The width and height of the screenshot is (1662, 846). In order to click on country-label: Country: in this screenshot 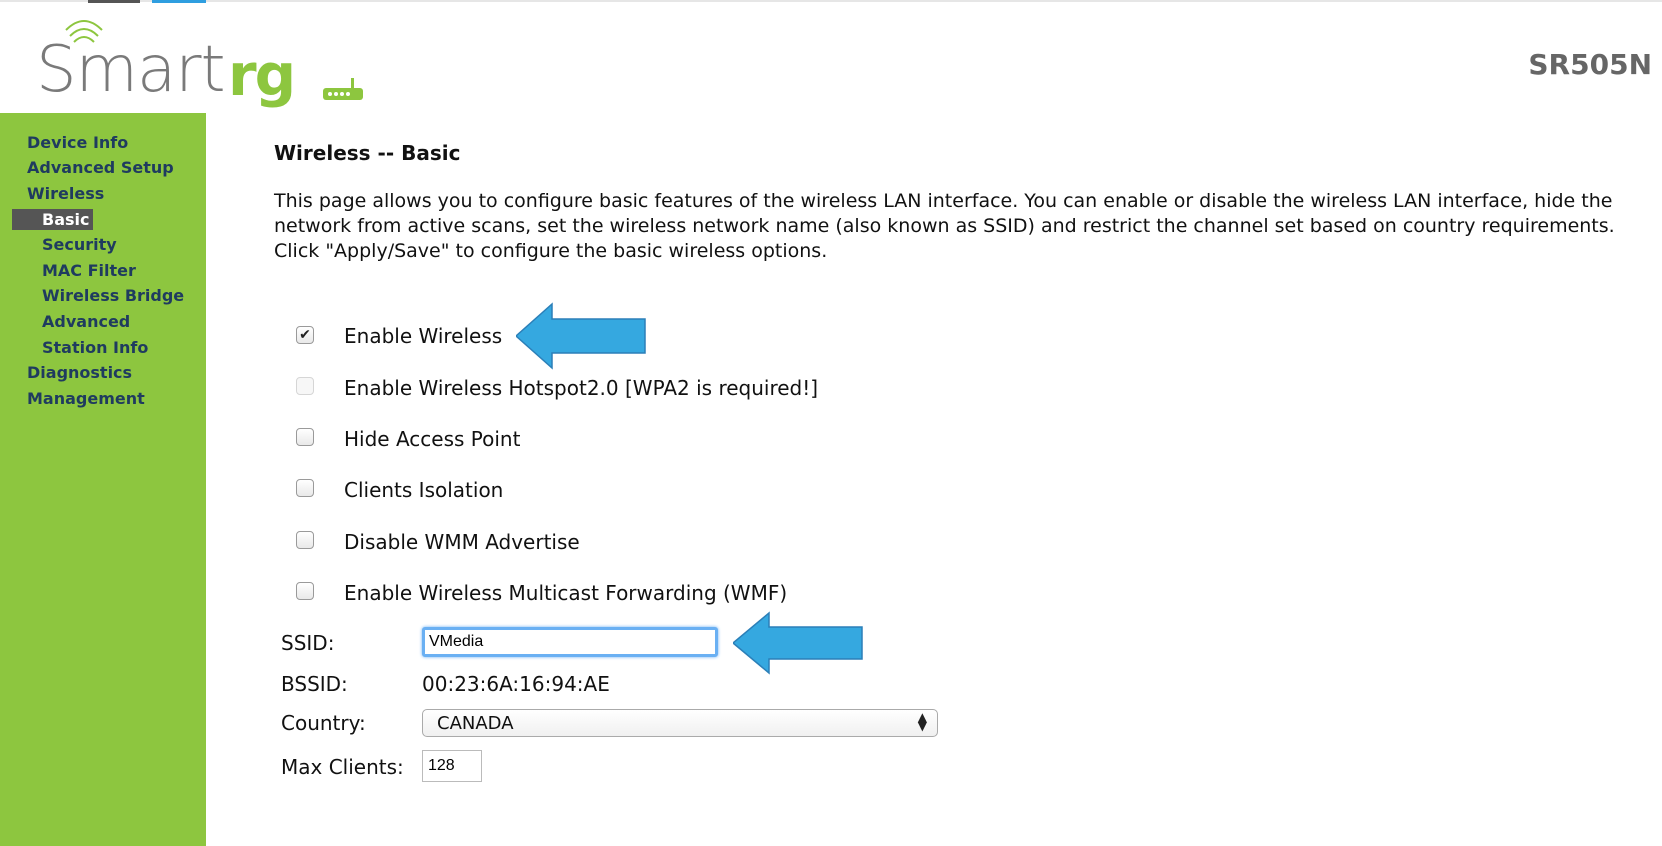, I will do `click(323, 723)`.